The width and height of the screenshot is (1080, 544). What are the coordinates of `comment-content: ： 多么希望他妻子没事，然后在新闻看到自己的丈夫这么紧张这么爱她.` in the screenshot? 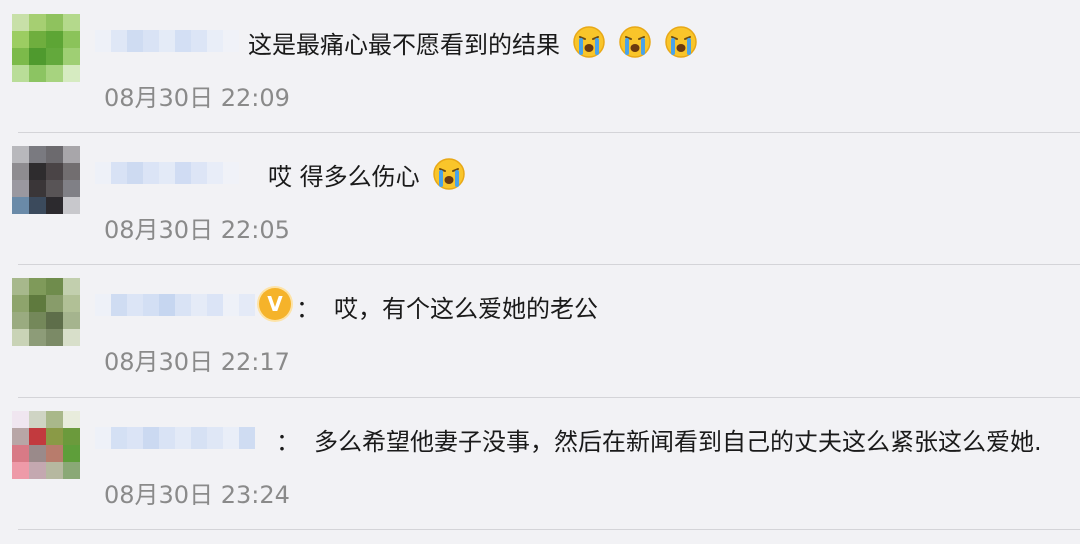 It's located at (659, 439).